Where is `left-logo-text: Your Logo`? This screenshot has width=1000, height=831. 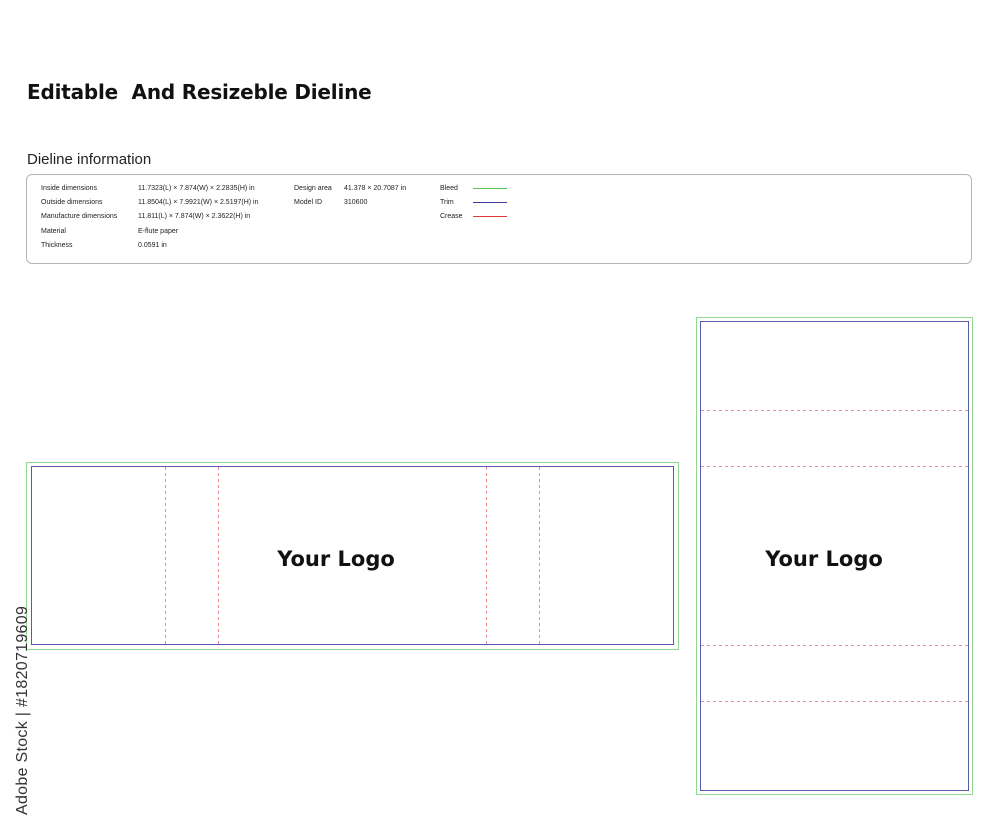 left-logo-text: Your Logo is located at coordinates (335, 559).